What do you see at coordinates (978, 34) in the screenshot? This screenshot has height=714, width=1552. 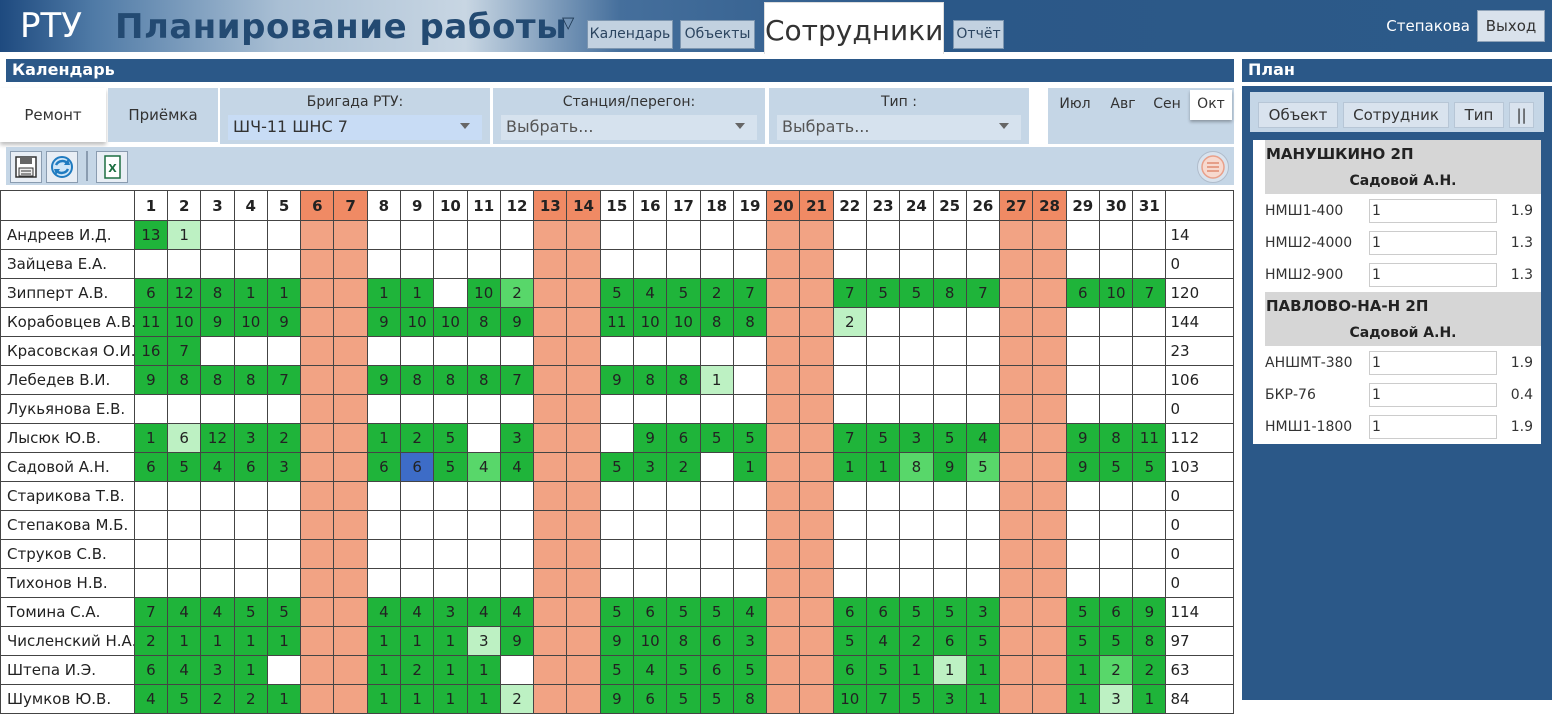 I see `nav-report: Отчёт` at bounding box center [978, 34].